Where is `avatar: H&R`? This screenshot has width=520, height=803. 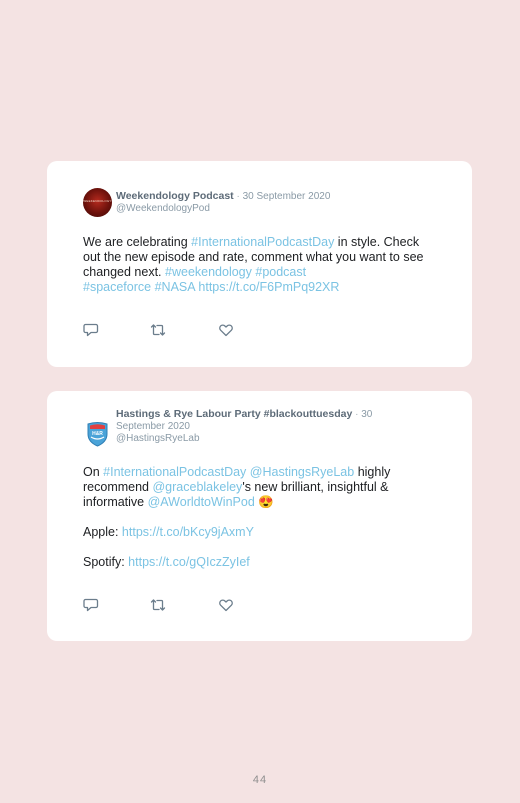 avatar: H&R is located at coordinates (97, 433).